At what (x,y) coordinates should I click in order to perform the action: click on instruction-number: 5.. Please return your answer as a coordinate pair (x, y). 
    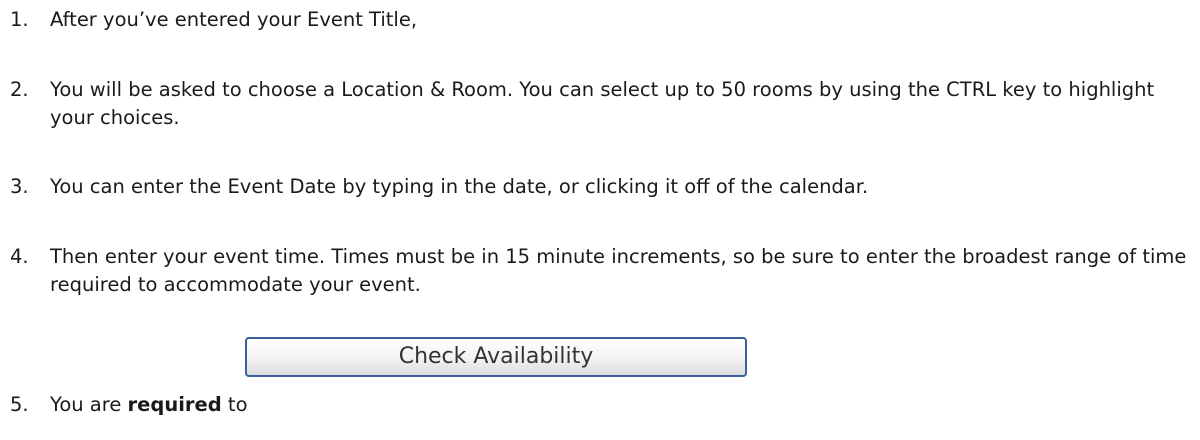
    Looking at the image, I should click on (19, 404).